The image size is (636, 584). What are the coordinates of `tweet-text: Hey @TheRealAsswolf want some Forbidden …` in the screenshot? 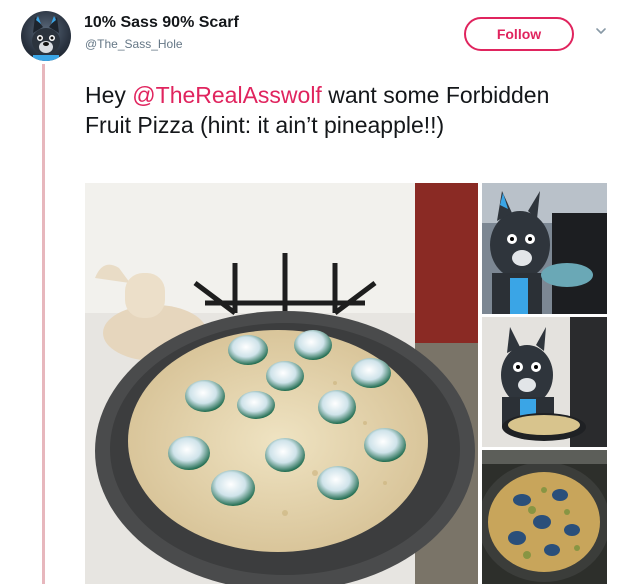 It's located at (335, 110).